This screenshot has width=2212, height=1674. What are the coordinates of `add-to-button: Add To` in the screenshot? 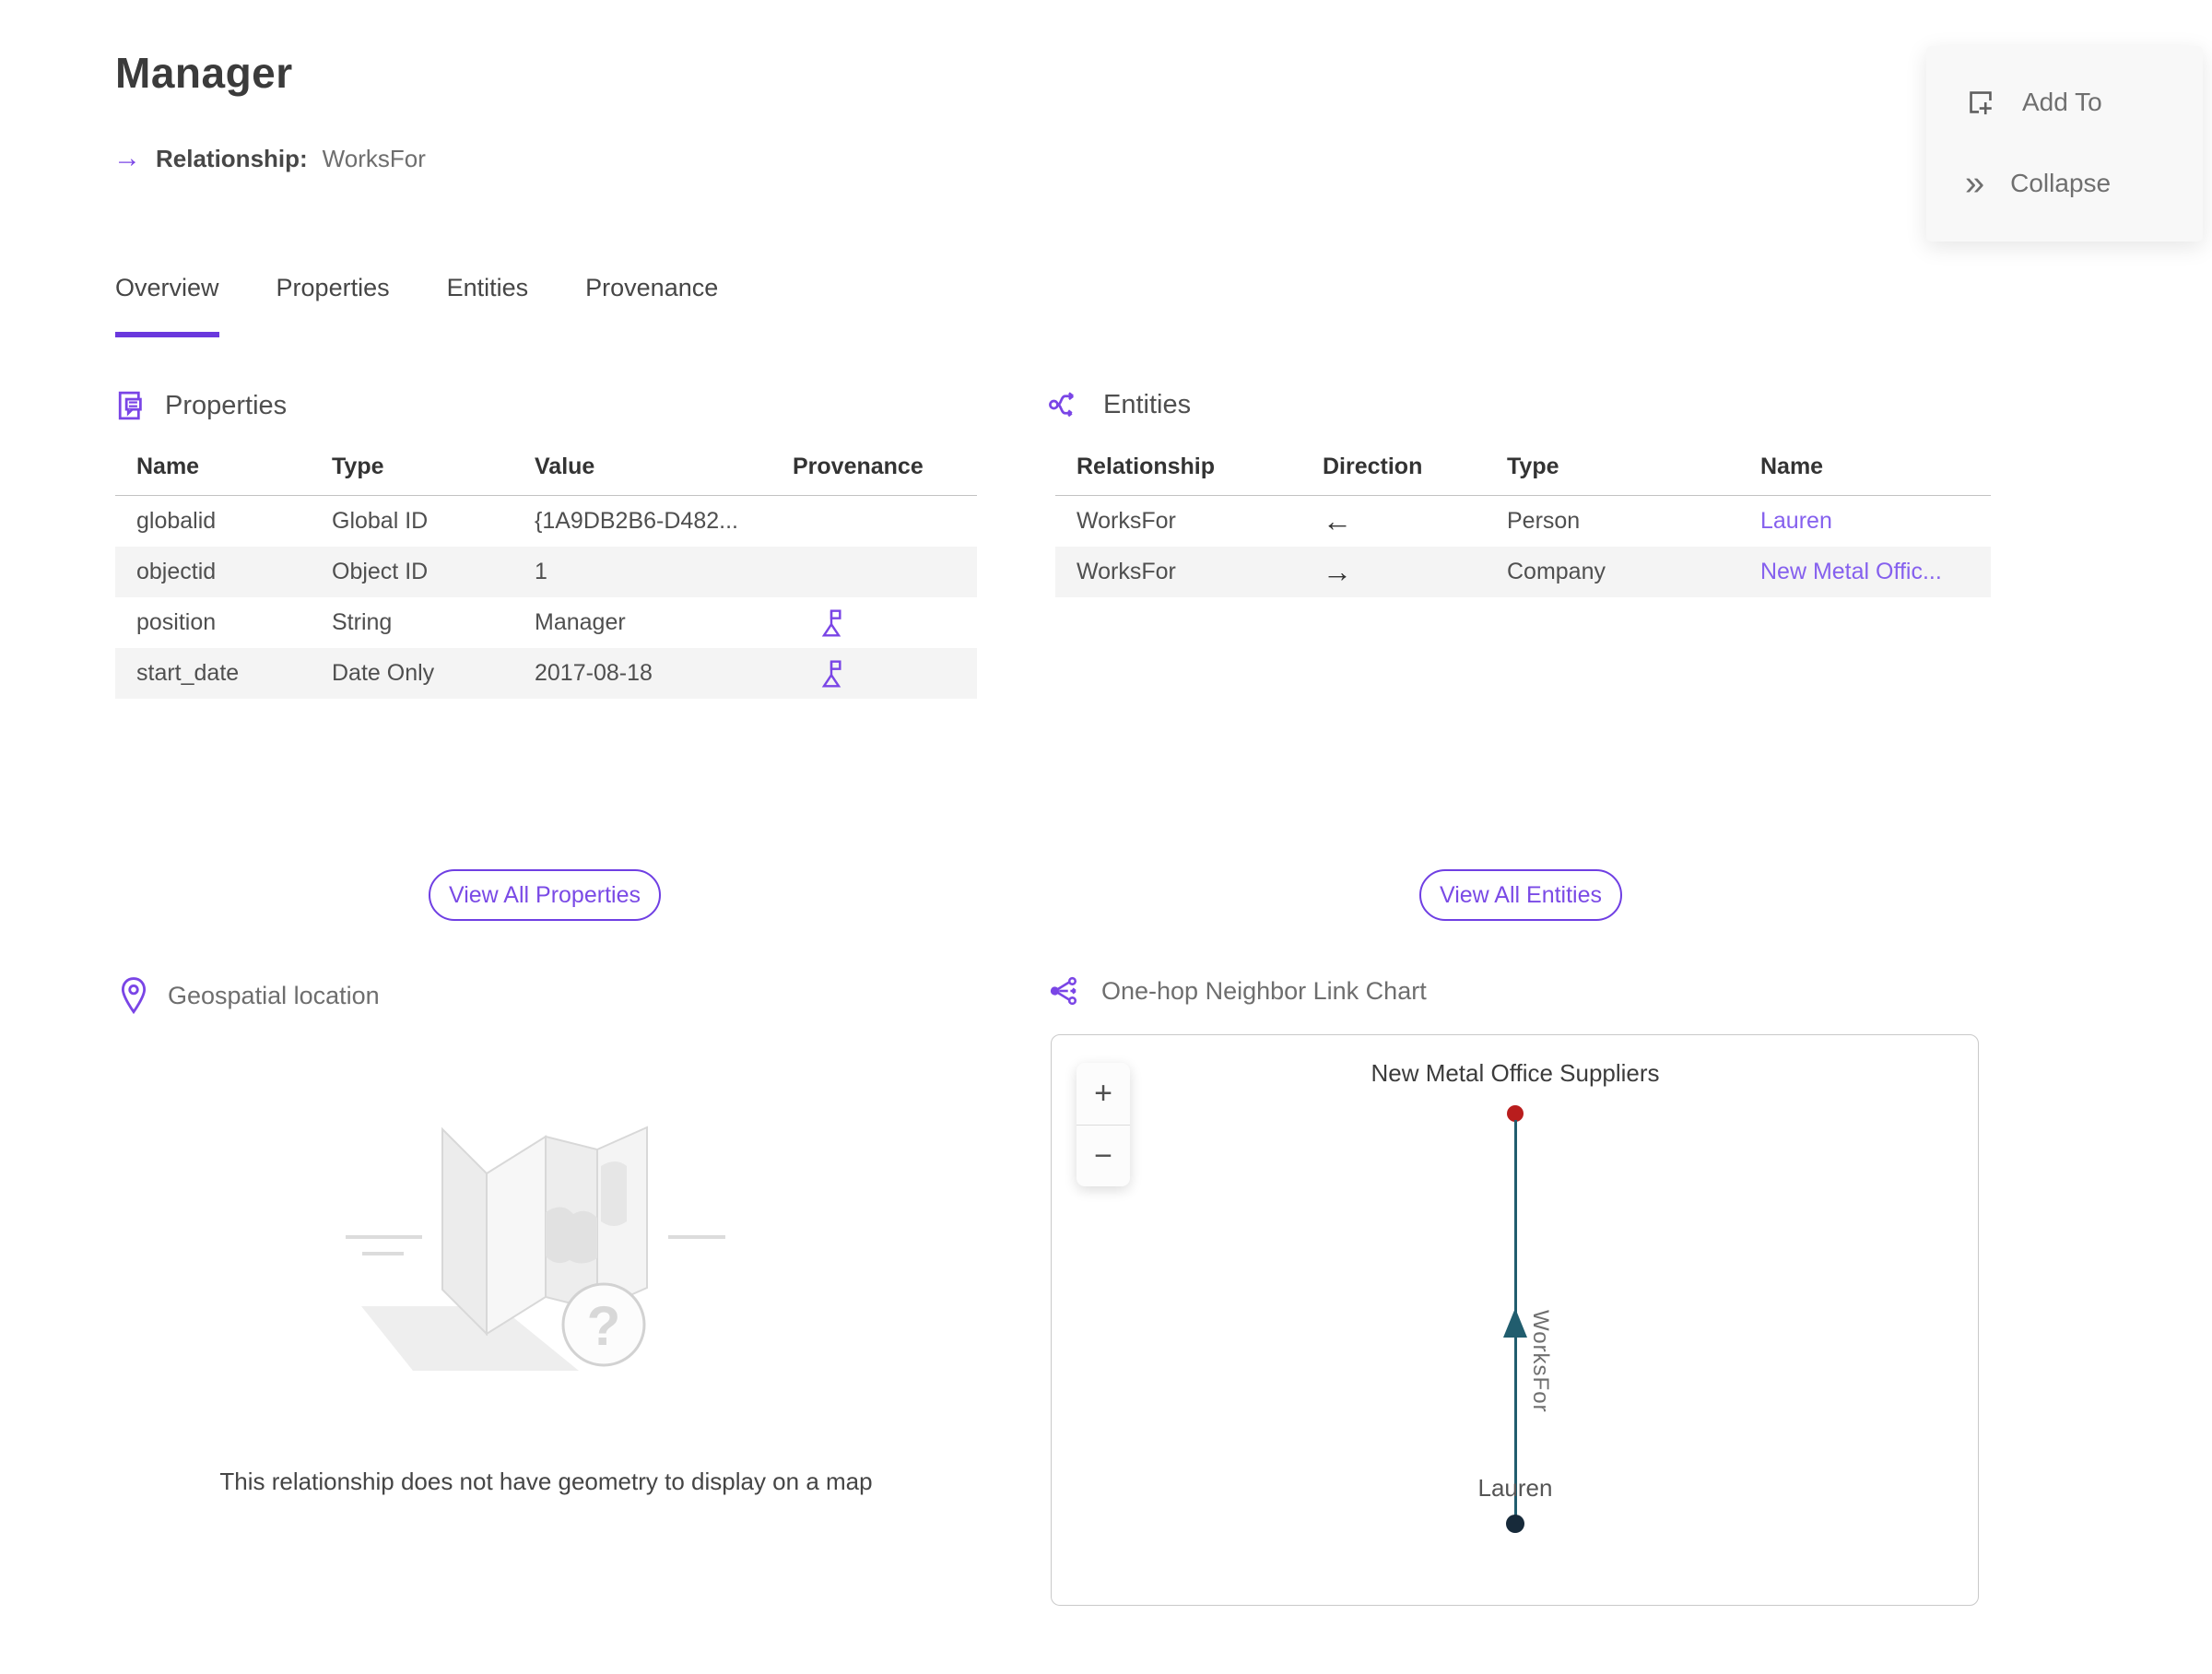 It's located at (2064, 103).